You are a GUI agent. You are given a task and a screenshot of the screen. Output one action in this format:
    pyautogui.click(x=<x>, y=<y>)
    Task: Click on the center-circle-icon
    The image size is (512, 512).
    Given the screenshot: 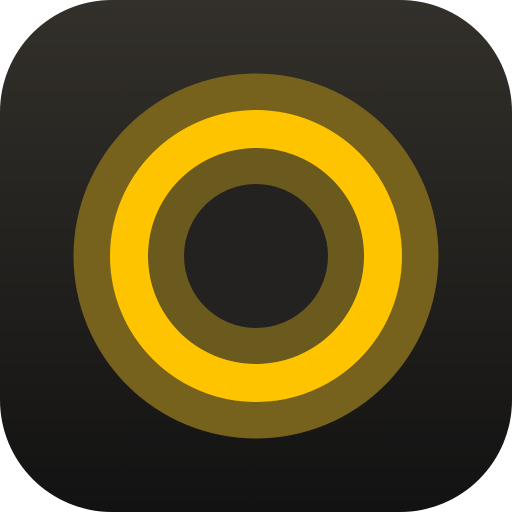 What is the action you would take?
    pyautogui.click(x=256, y=256)
    